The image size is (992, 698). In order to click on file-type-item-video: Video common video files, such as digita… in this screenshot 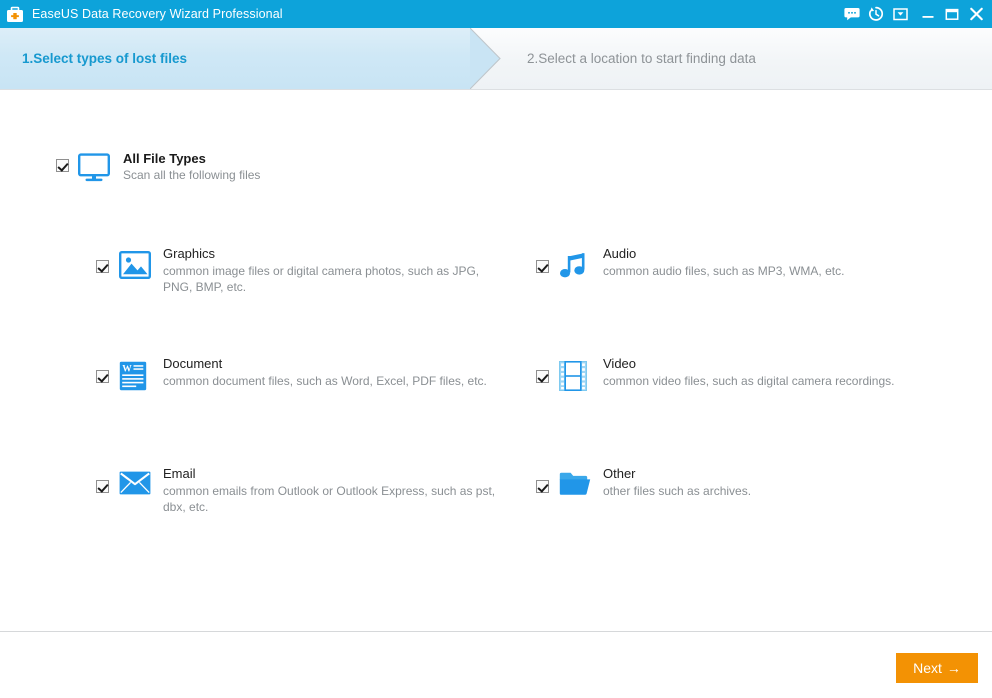, I will do `click(746, 374)`.